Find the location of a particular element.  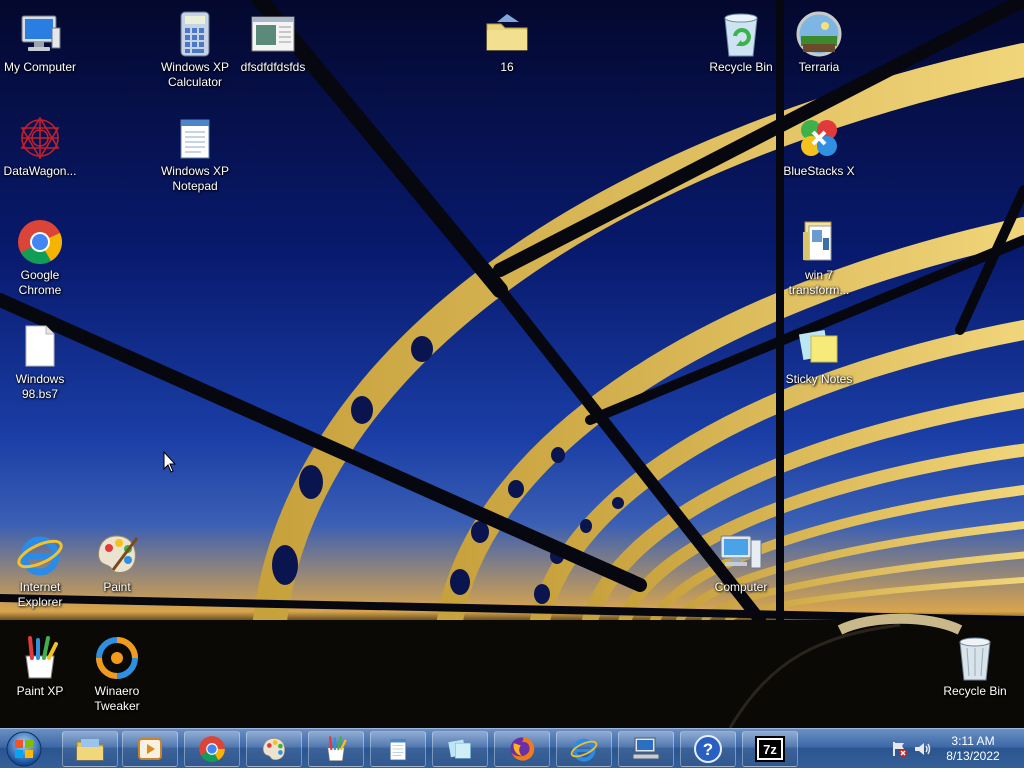

taskbar-clock: 3:11 AM 8/13/2022 is located at coordinates (973, 749).